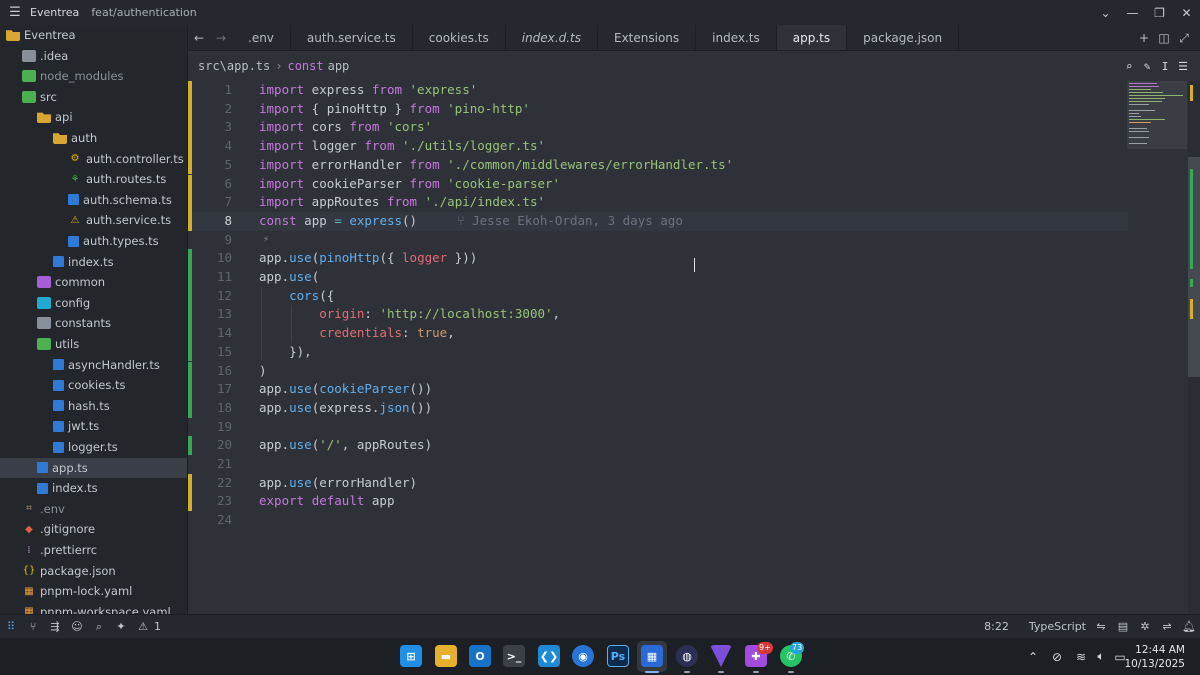 This screenshot has width=1200, height=675. I want to click on tab-extensions: Extensions, so click(647, 37).